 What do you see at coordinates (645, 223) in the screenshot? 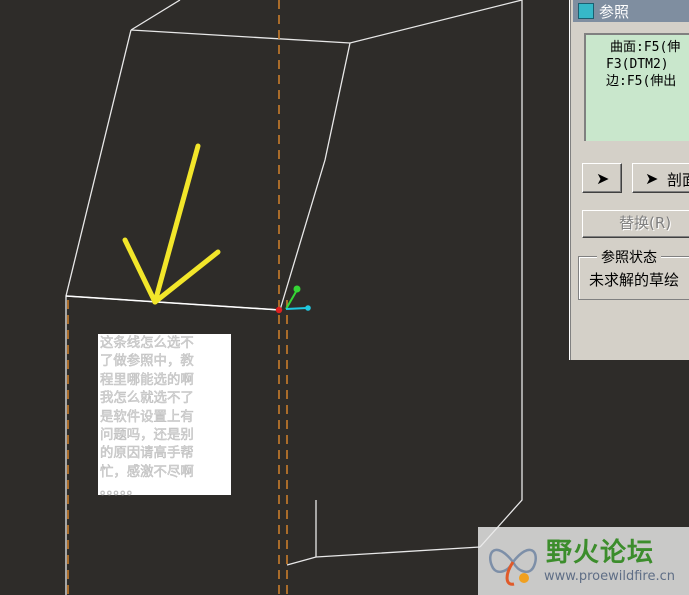
I see `replace-button-label: 替换(R)` at bounding box center [645, 223].